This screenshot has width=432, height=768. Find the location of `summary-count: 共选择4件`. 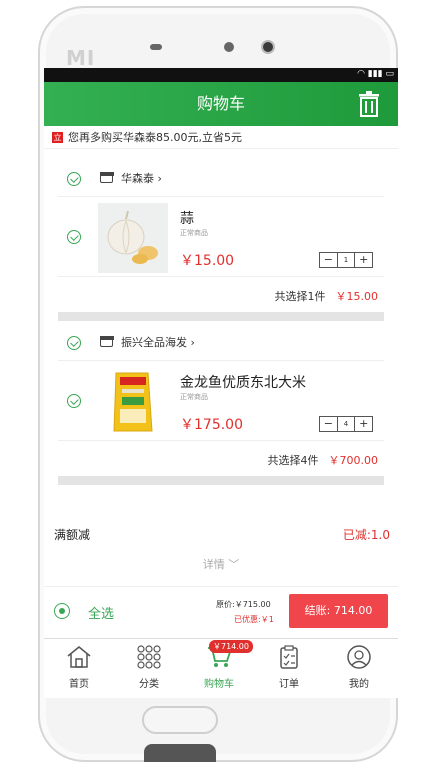

summary-count: 共选择4件 is located at coordinates (293, 460).